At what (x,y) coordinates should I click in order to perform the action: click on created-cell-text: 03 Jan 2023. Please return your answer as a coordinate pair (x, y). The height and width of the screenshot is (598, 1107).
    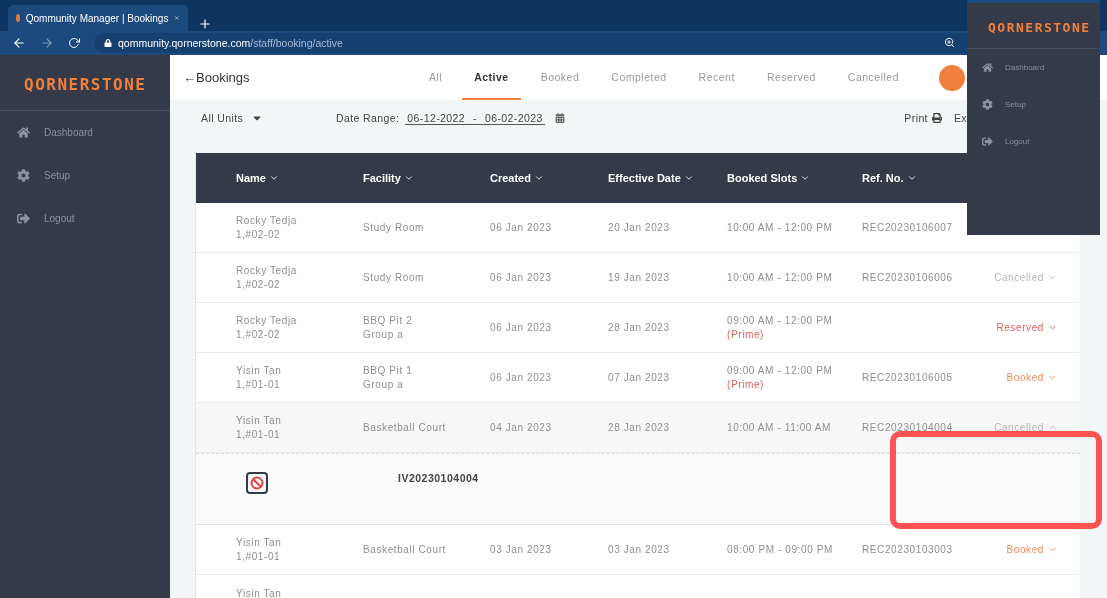
    Looking at the image, I should click on (521, 549).